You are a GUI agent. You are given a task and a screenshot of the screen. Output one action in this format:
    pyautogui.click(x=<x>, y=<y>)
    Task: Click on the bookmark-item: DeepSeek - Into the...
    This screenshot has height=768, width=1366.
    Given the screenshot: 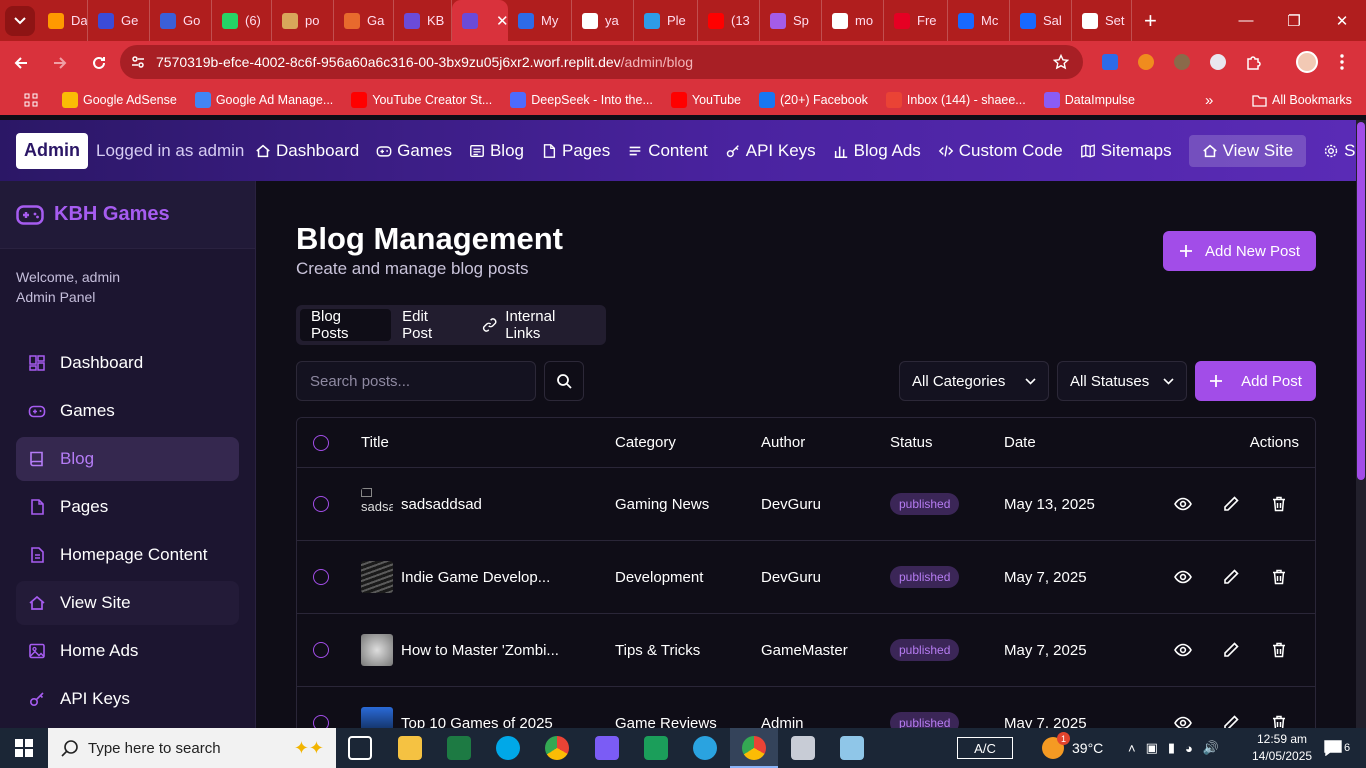 What is the action you would take?
    pyautogui.click(x=581, y=100)
    